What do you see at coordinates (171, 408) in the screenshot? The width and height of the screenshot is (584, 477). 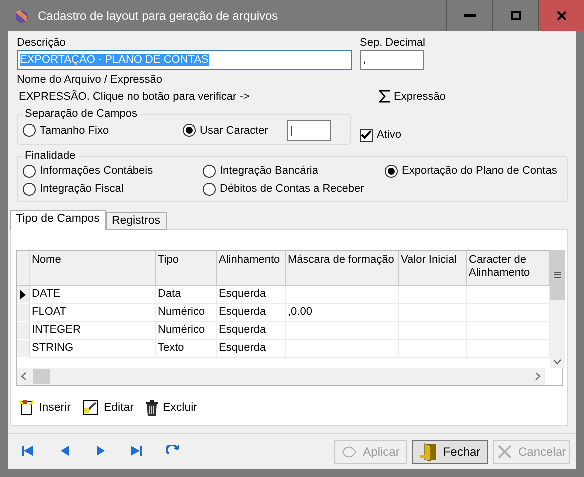 I see `toolbar-action: Excluir` at bounding box center [171, 408].